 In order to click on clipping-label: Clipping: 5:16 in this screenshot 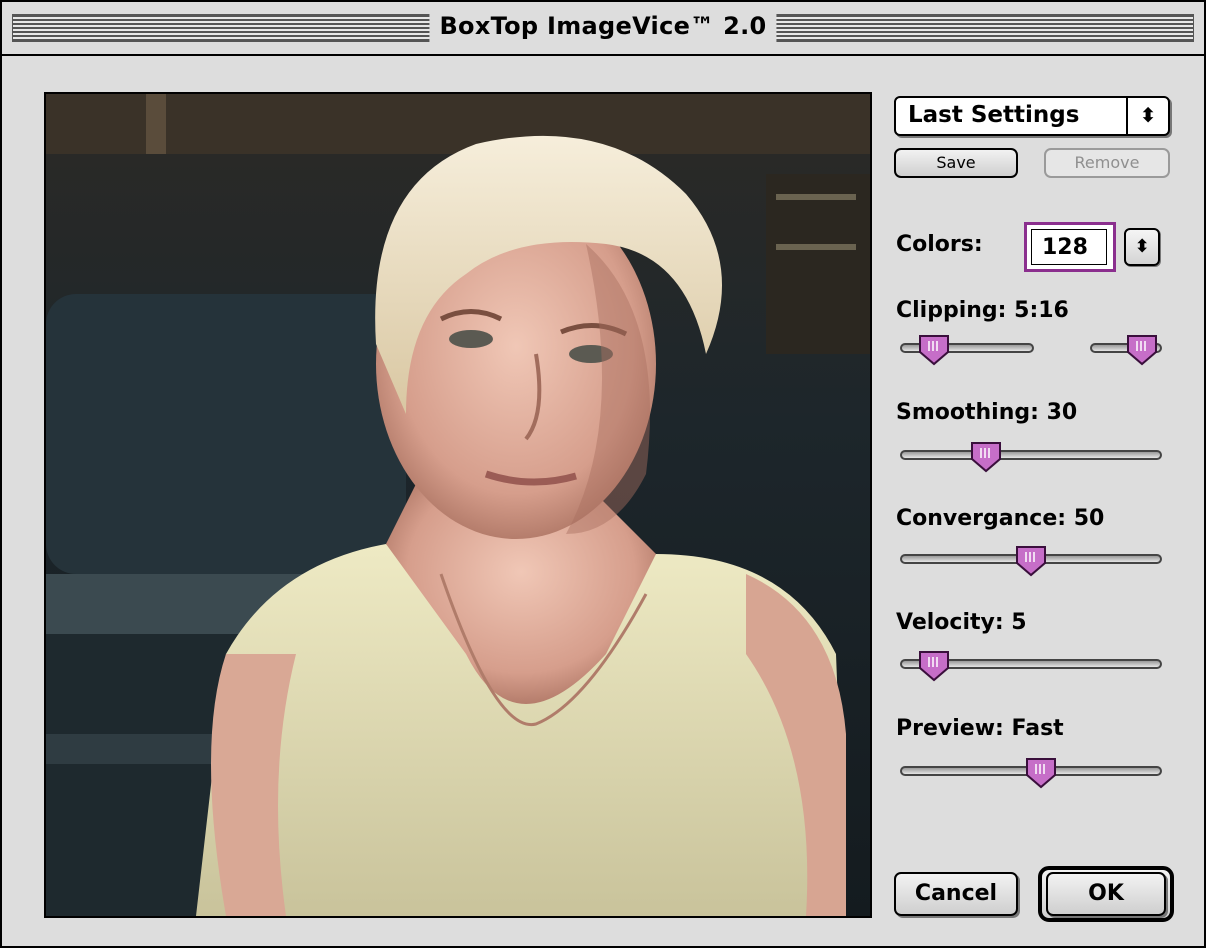, I will do `click(982, 310)`.